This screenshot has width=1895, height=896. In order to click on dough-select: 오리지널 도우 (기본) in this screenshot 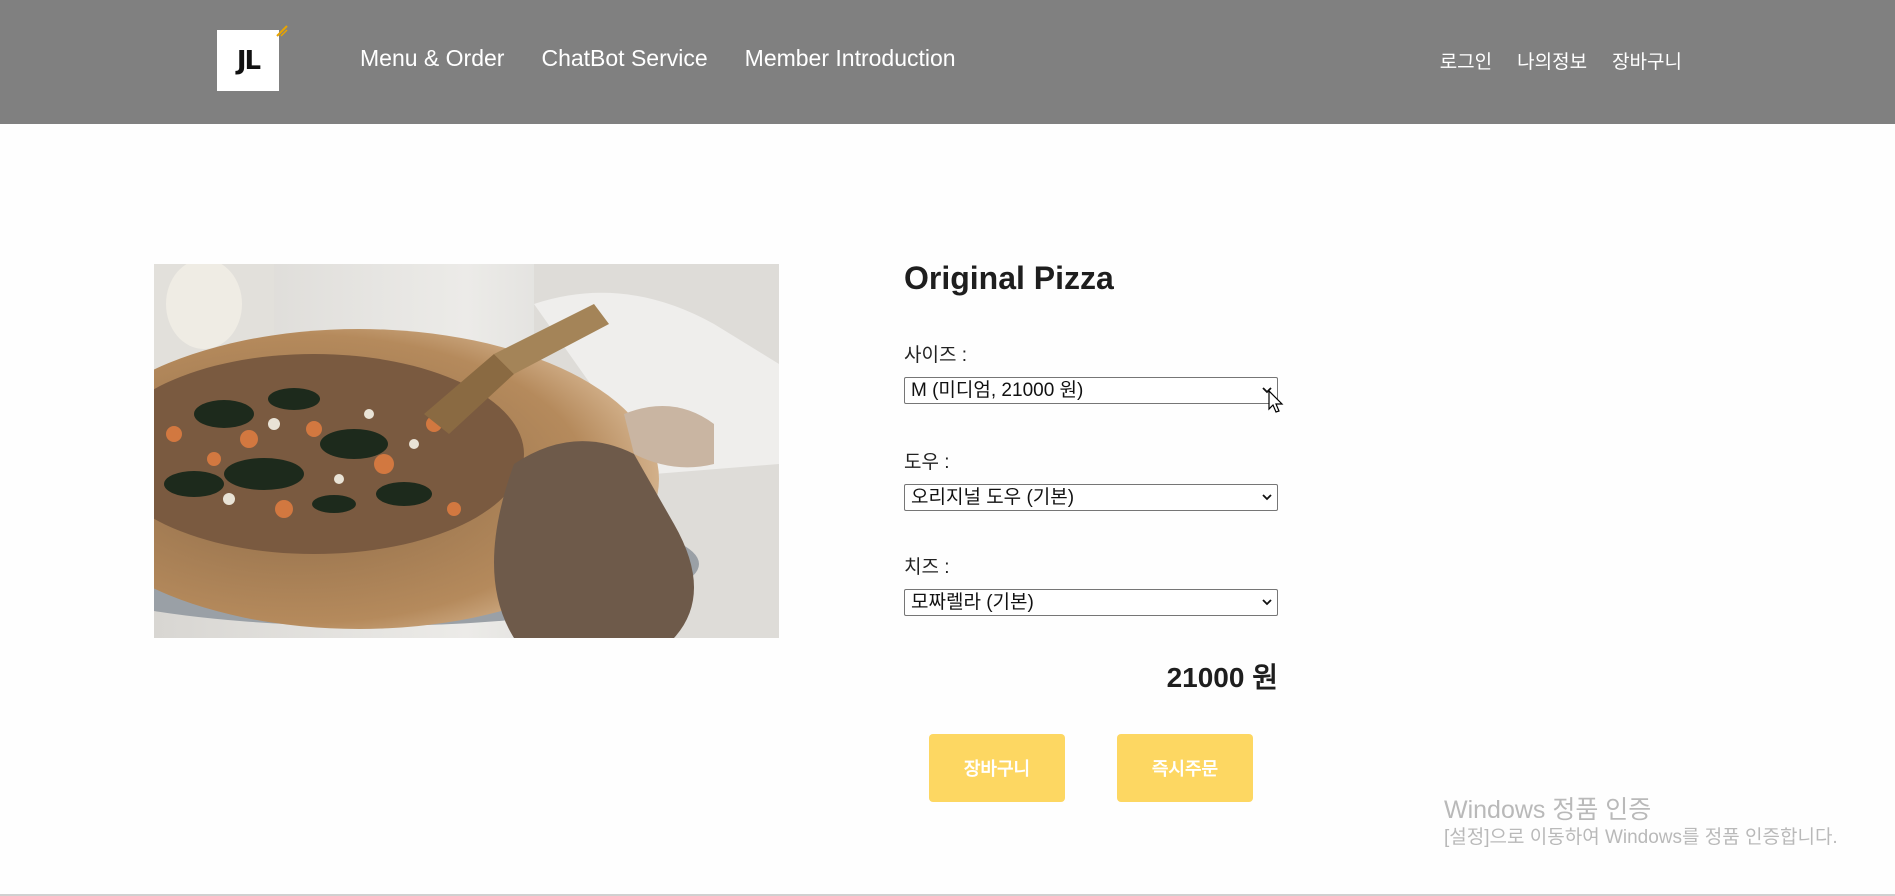, I will do `click(1091, 497)`.